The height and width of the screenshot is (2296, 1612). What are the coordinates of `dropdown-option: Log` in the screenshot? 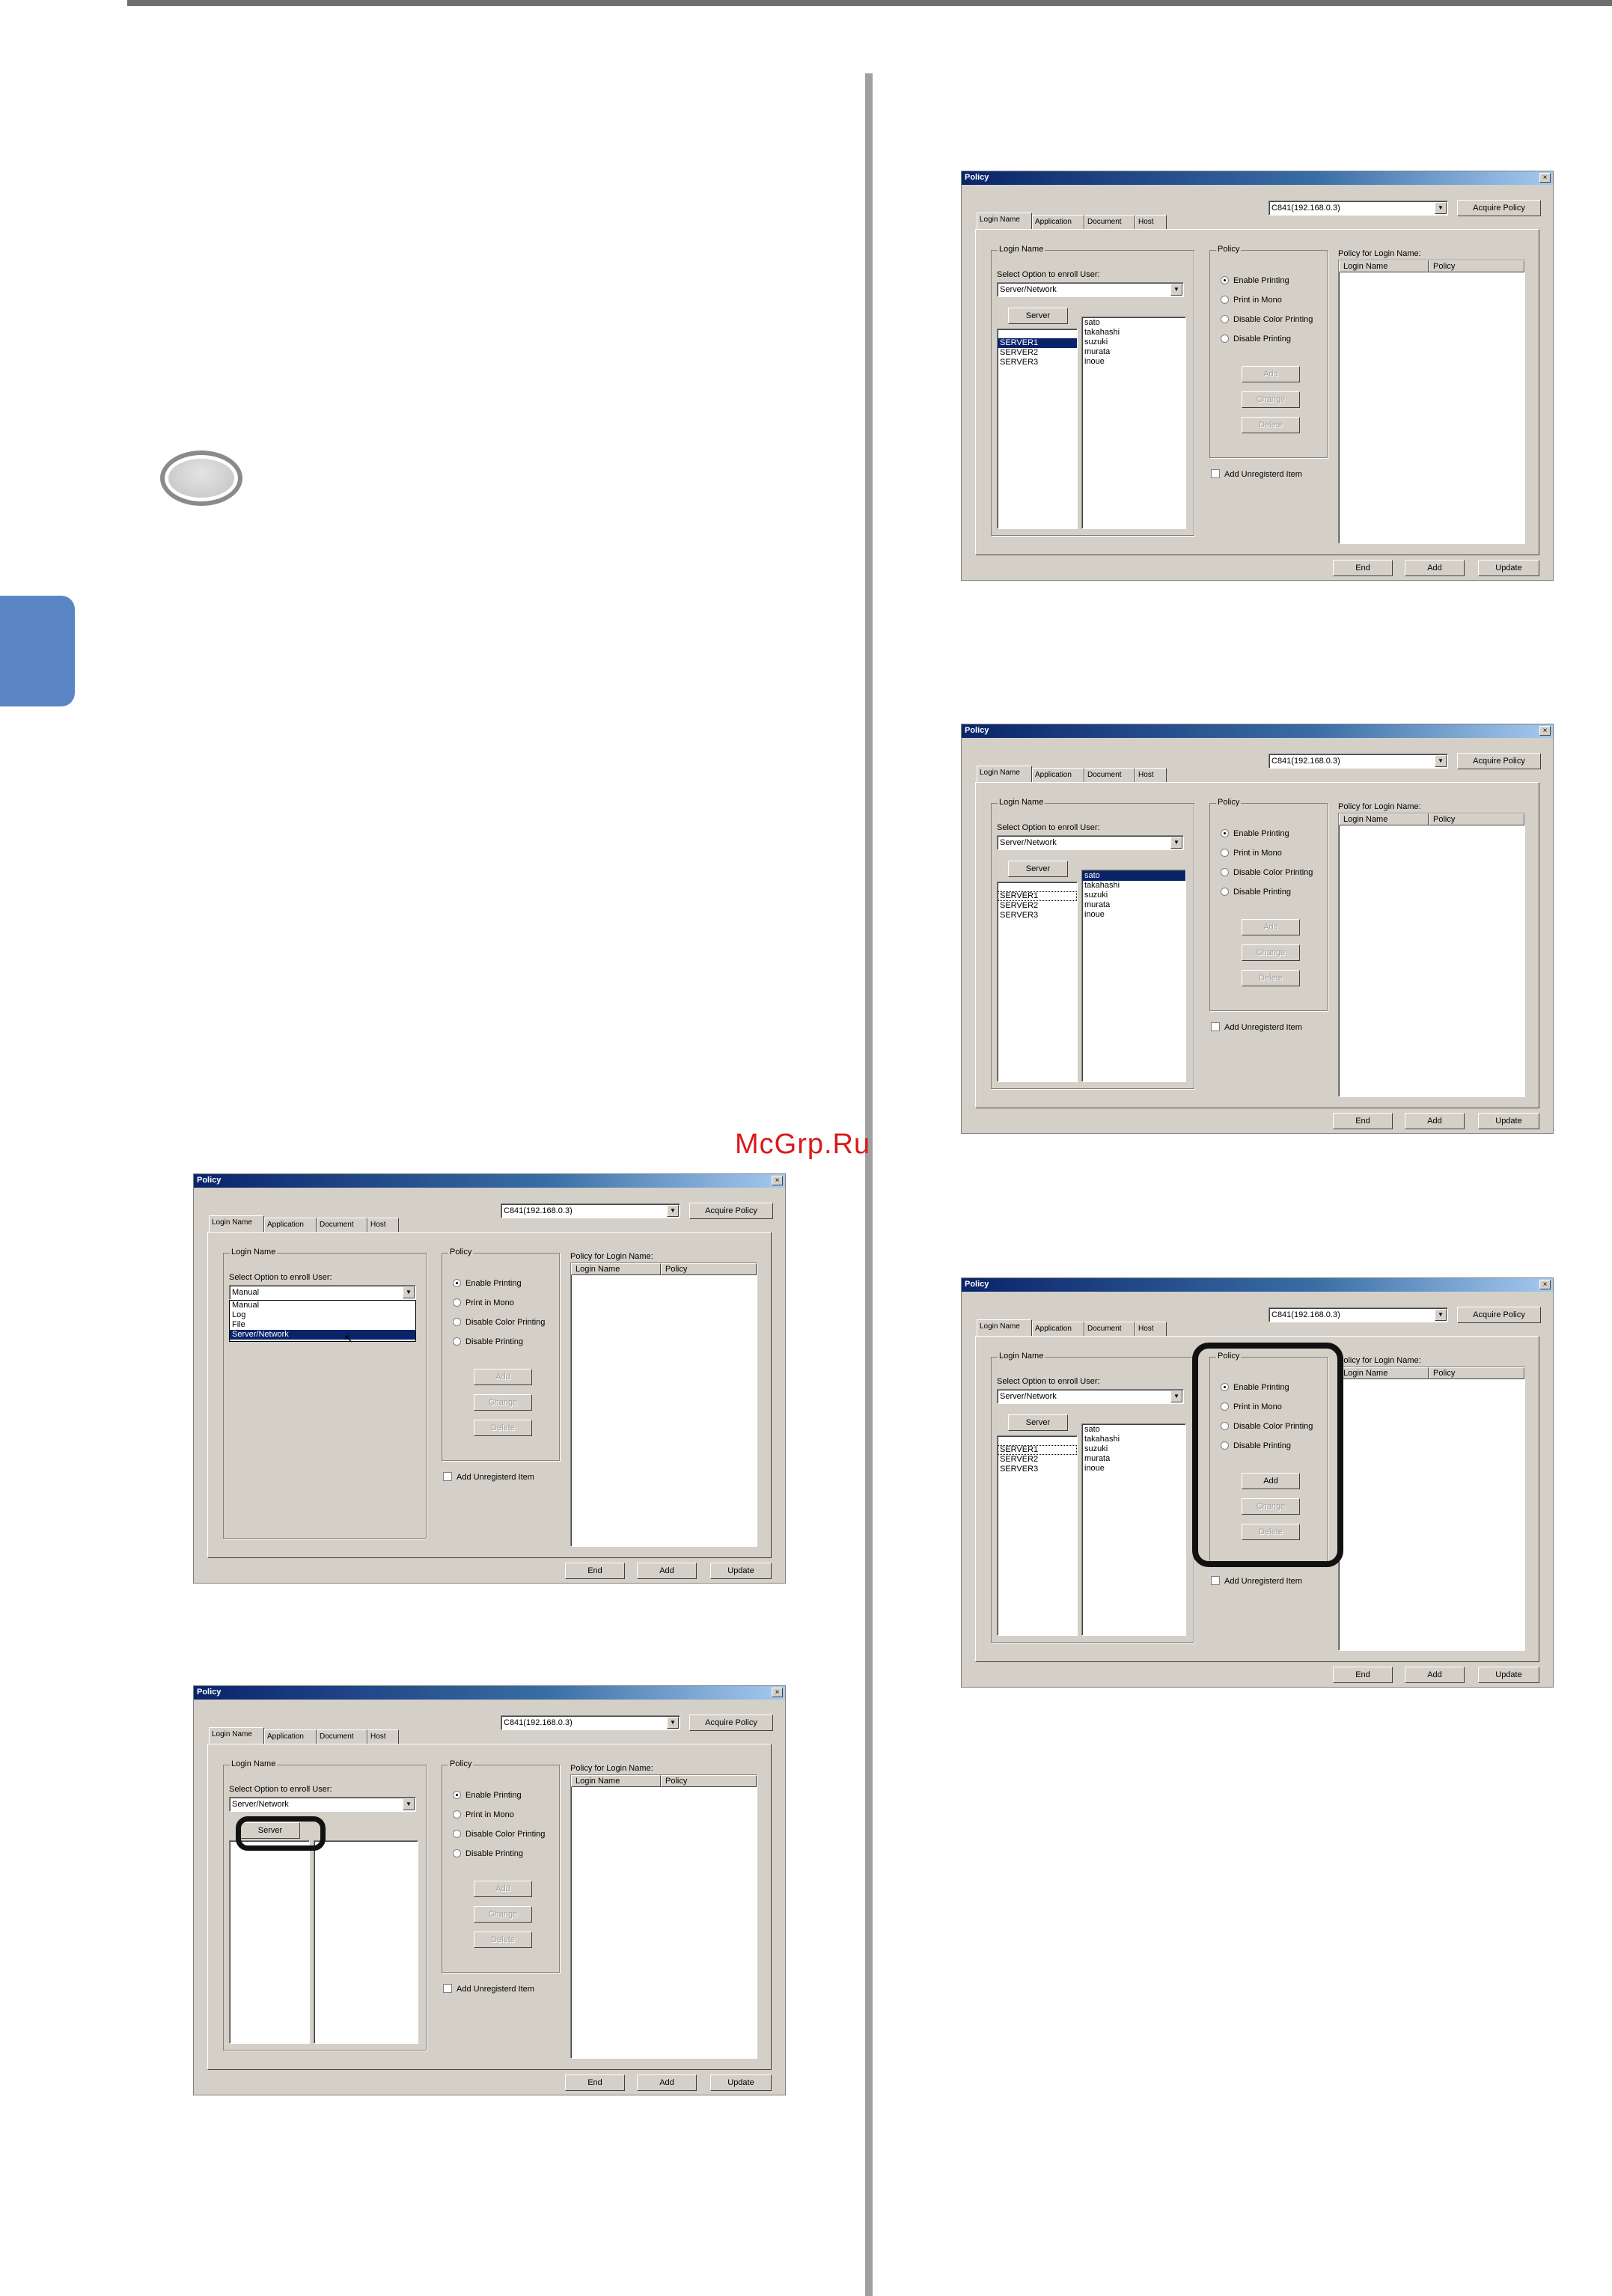 It's located at (322, 1315).